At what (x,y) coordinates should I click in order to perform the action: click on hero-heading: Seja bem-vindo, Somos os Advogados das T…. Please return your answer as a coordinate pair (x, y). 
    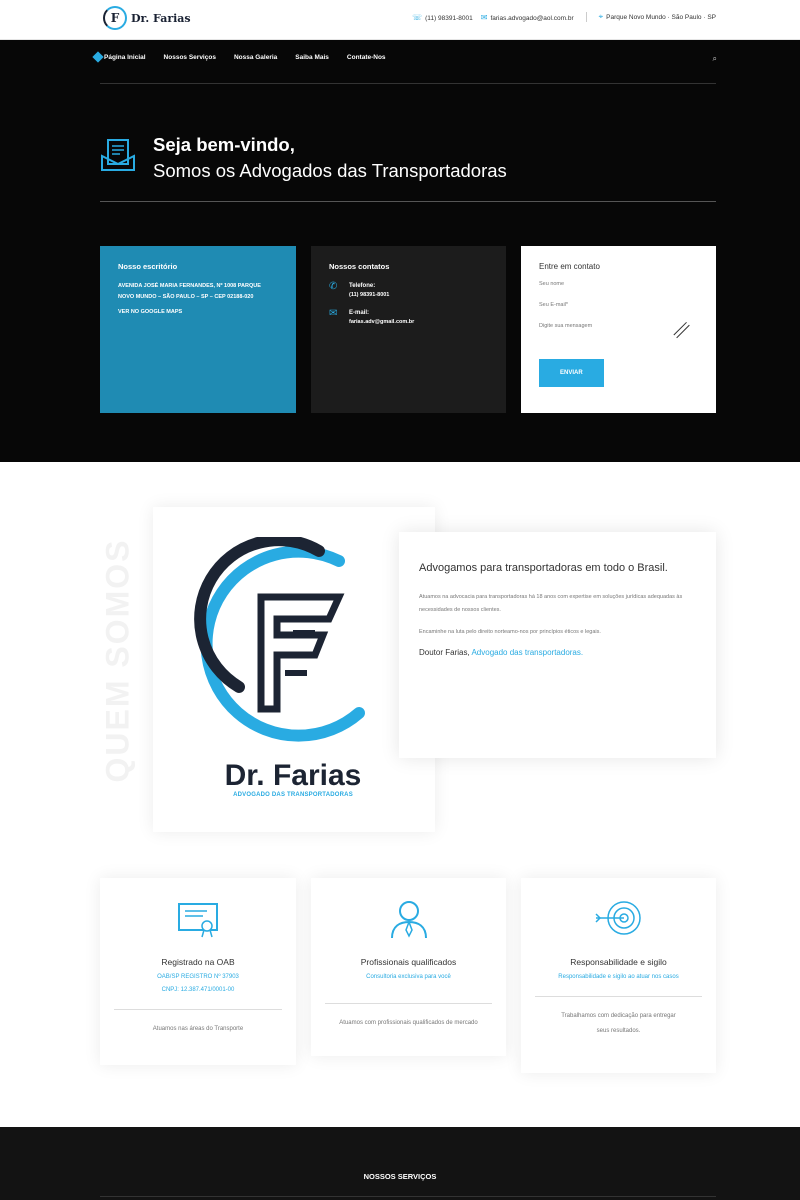
    Looking at the image, I should click on (330, 157).